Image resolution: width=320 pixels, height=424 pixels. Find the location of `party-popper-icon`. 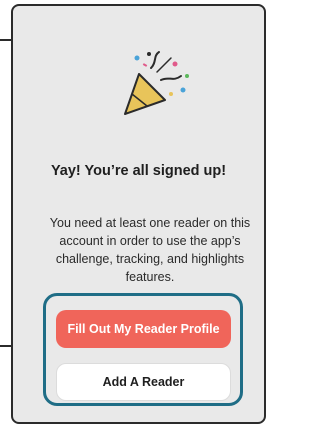

party-popper-icon is located at coordinates (157, 86).